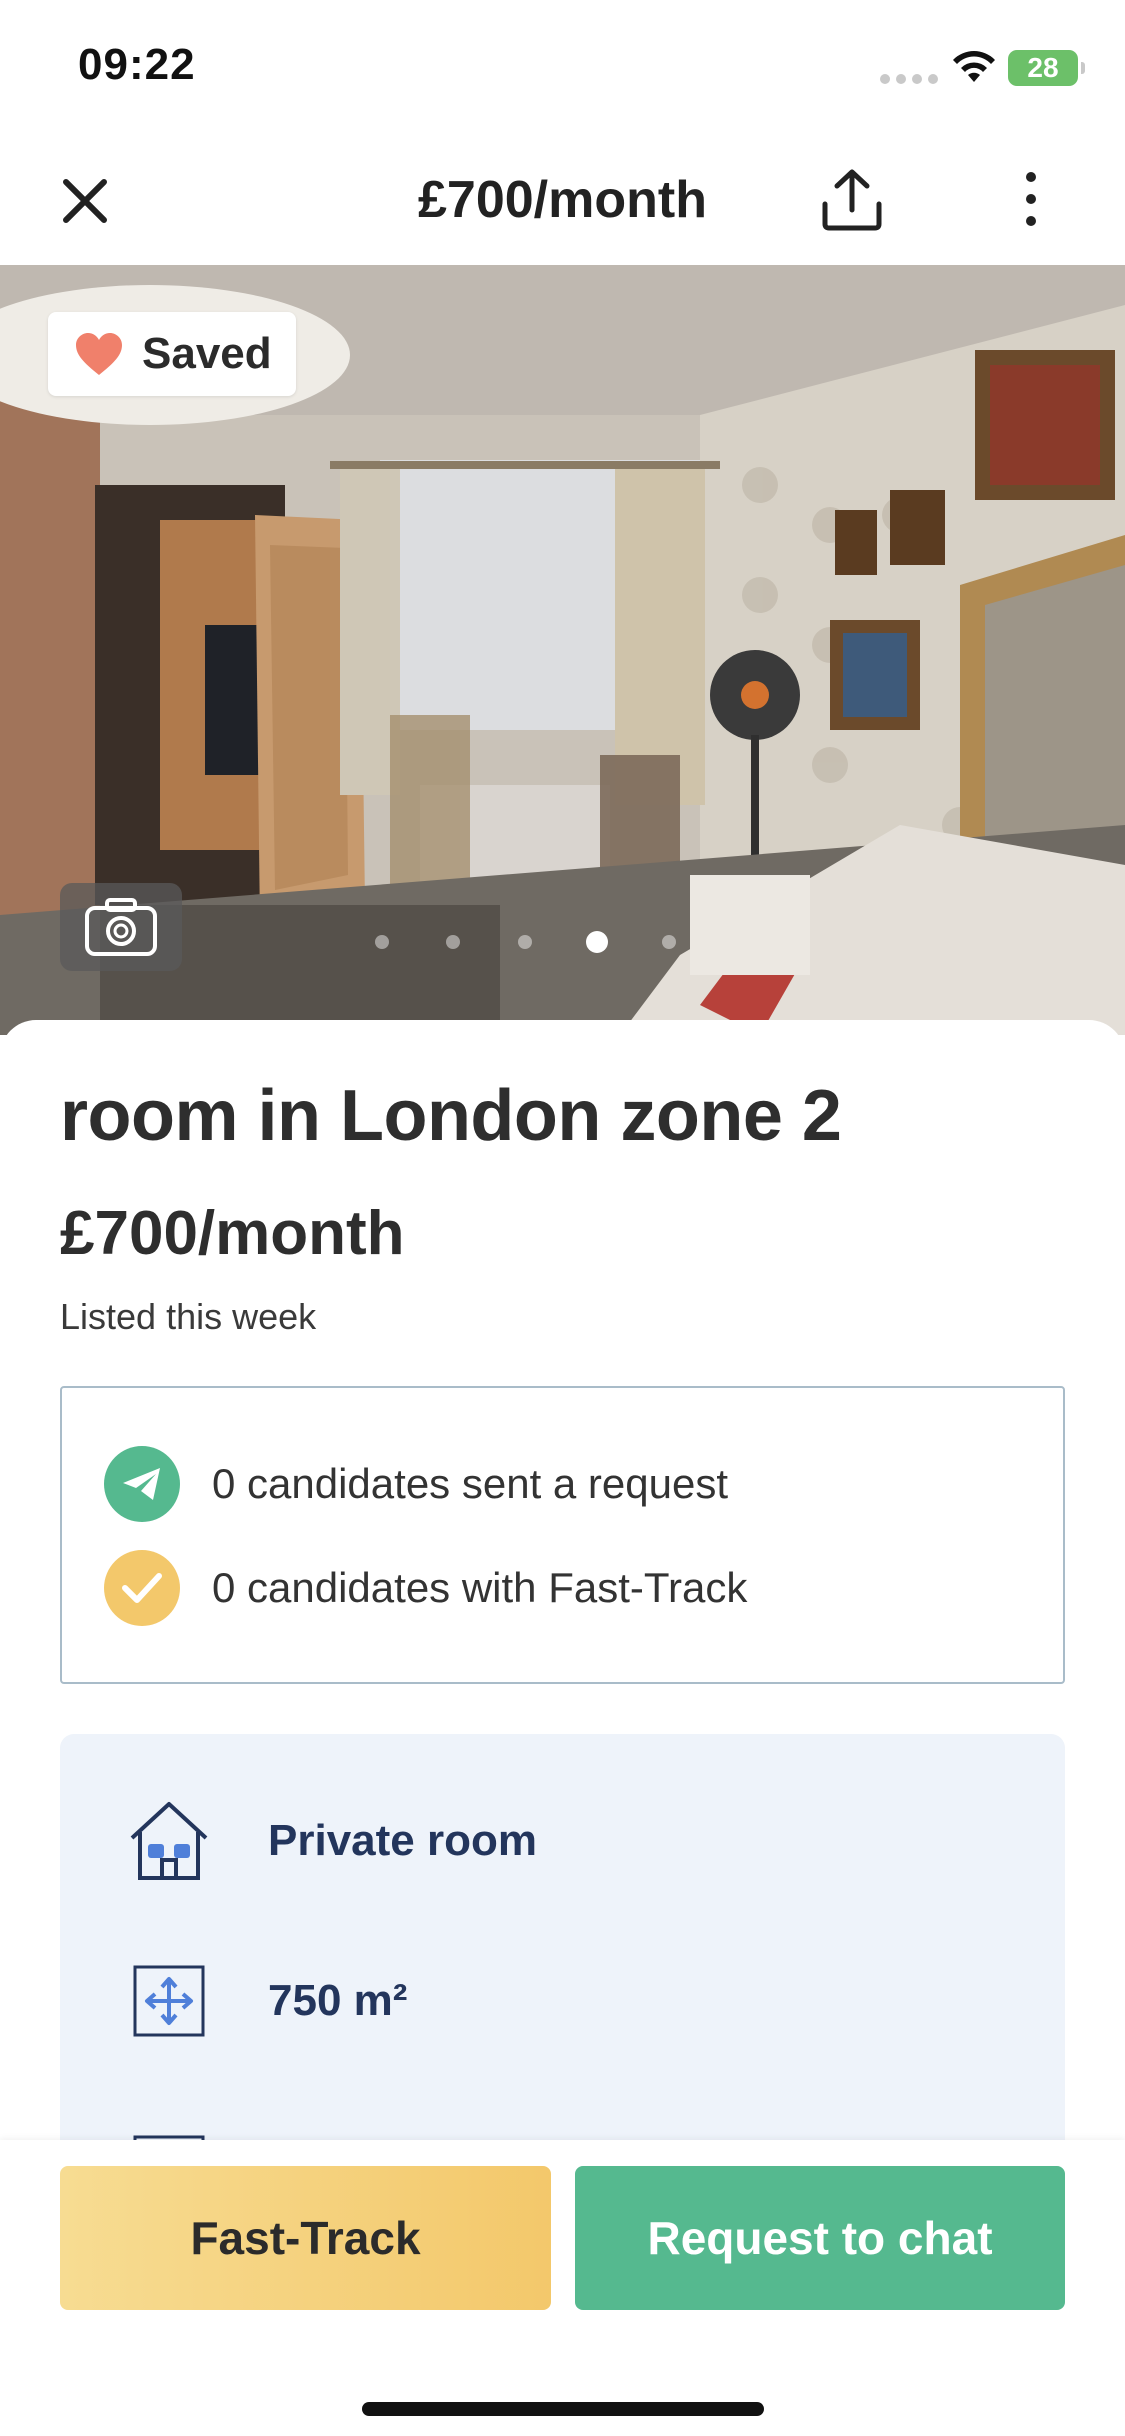 The height and width of the screenshot is (2436, 1125). What do you see at coordinates (188, 1316) in the screenshot?
I see `listed-date: Listed this week` at bounding box center [188, 1316].